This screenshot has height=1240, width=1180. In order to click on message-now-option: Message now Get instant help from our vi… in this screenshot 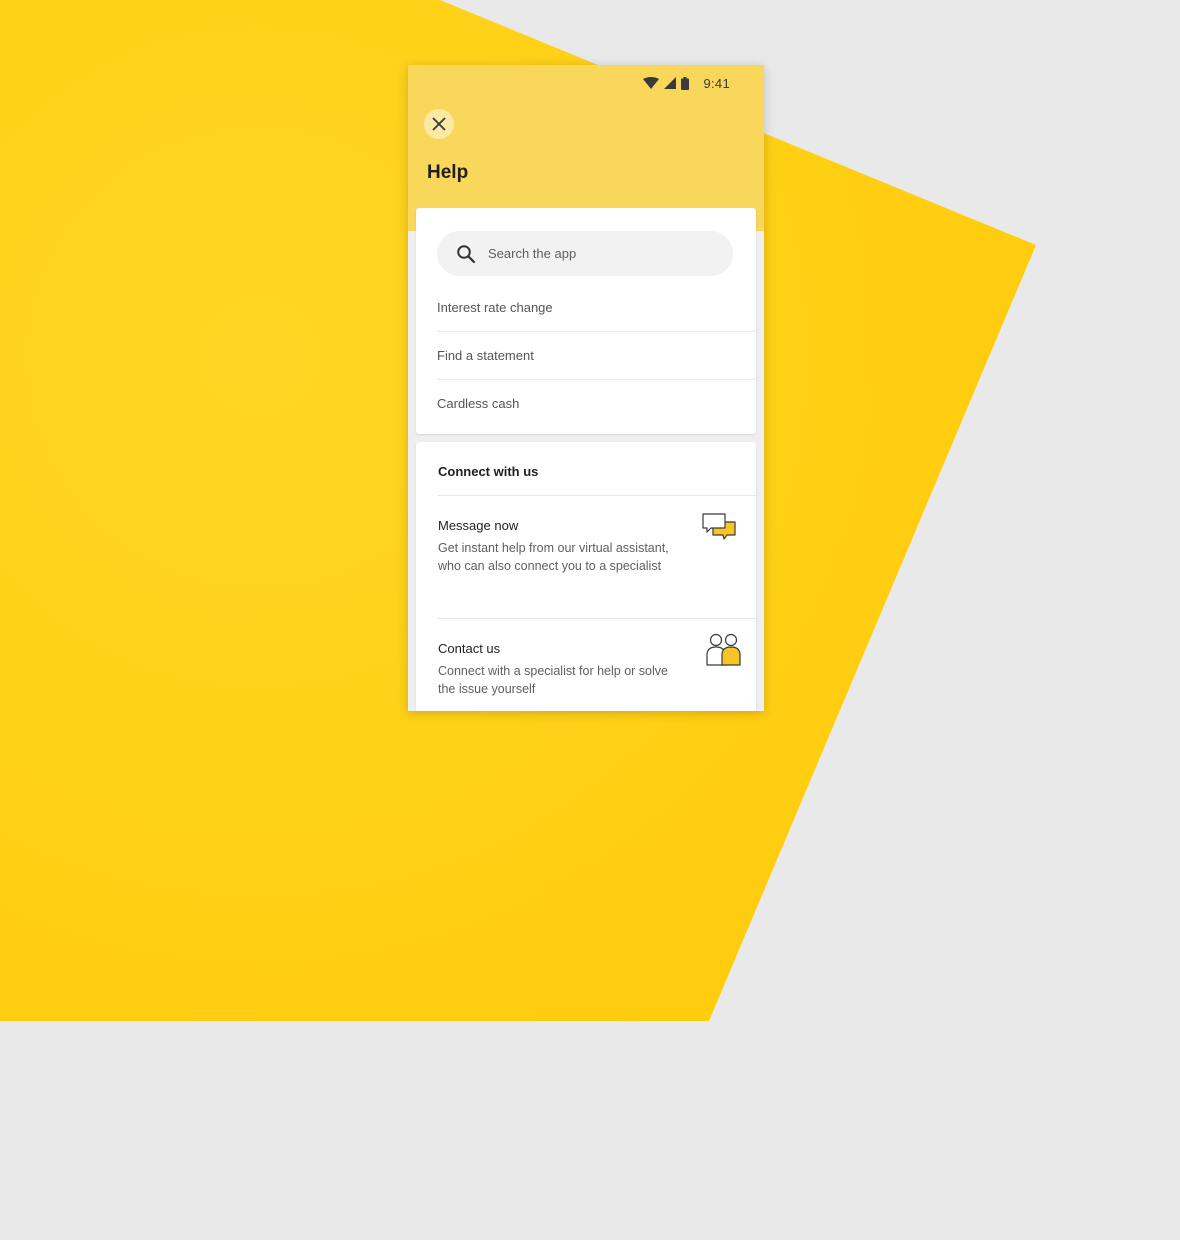, I will do `click(587, 544)`.